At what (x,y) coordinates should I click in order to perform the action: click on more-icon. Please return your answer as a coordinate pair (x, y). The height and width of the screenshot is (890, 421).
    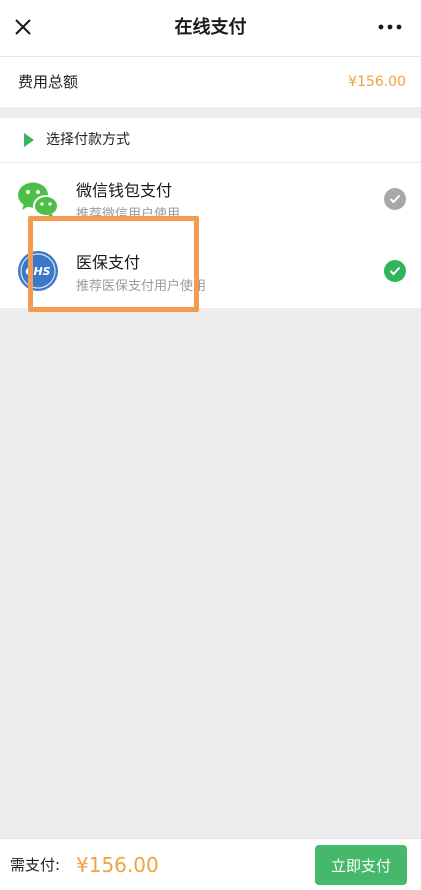
    Looking at the image, I should click on (390, 27).